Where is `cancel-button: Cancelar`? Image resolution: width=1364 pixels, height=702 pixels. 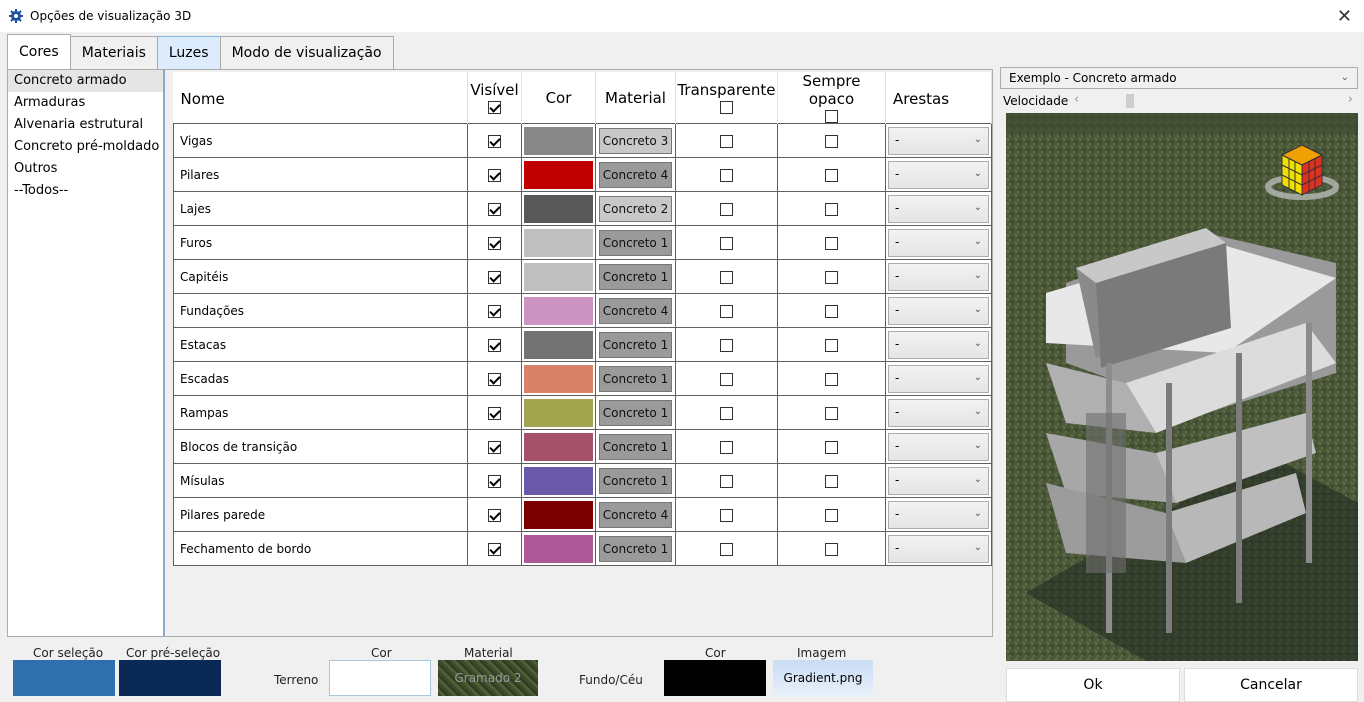 cancel-button: Cancelar is located at coordinates (1271, 685).